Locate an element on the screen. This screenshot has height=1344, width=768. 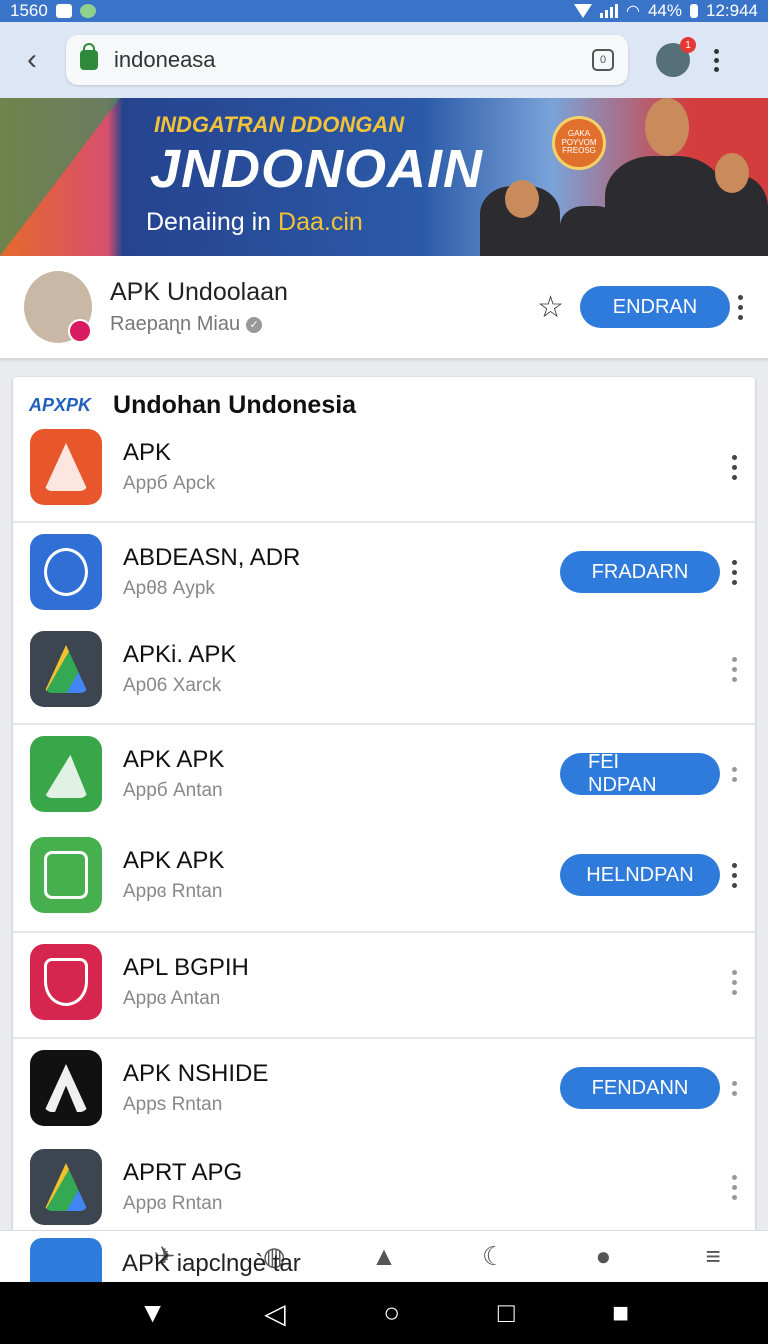
app-action-button: FEI NDPAN is located at coordinates (640, 773).